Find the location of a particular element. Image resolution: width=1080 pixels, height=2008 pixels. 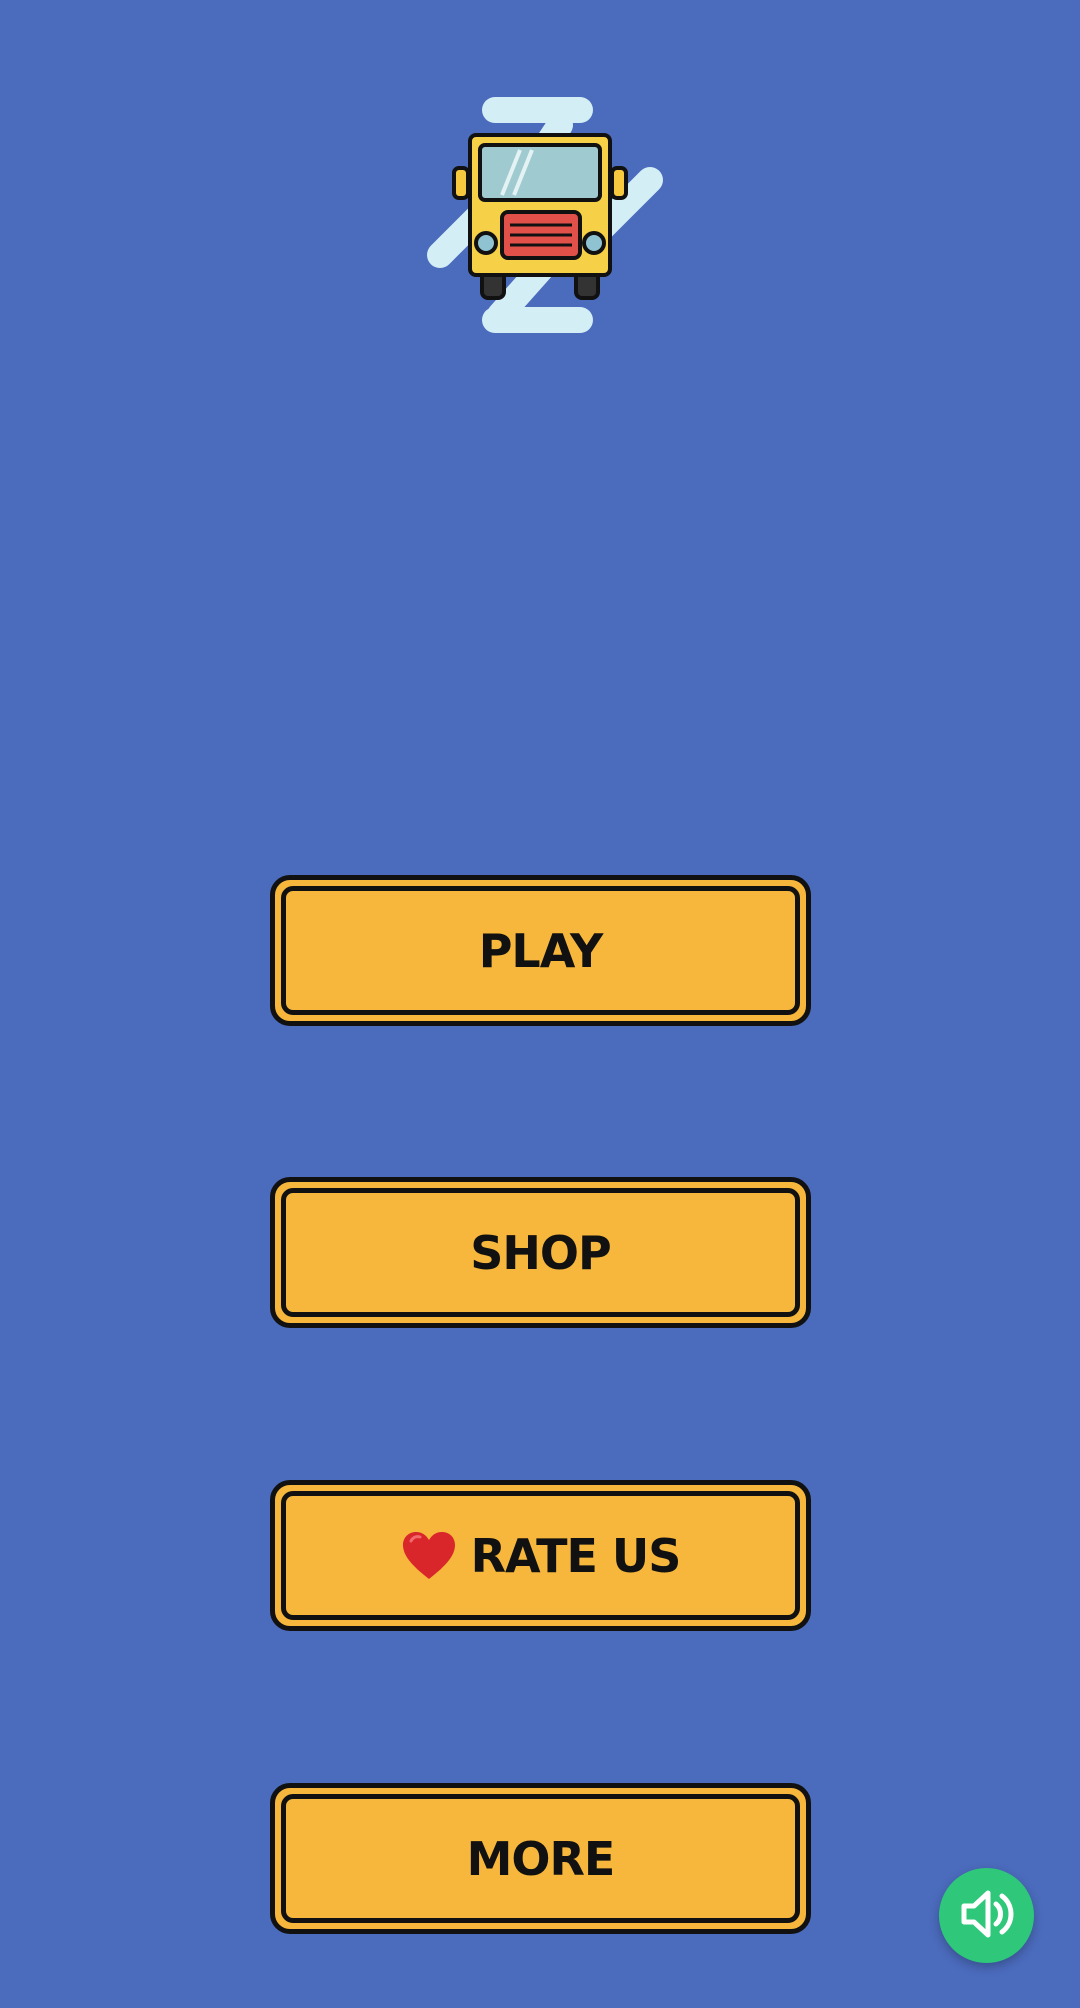

play-button: PLAY is located at coordinates (540, 950).